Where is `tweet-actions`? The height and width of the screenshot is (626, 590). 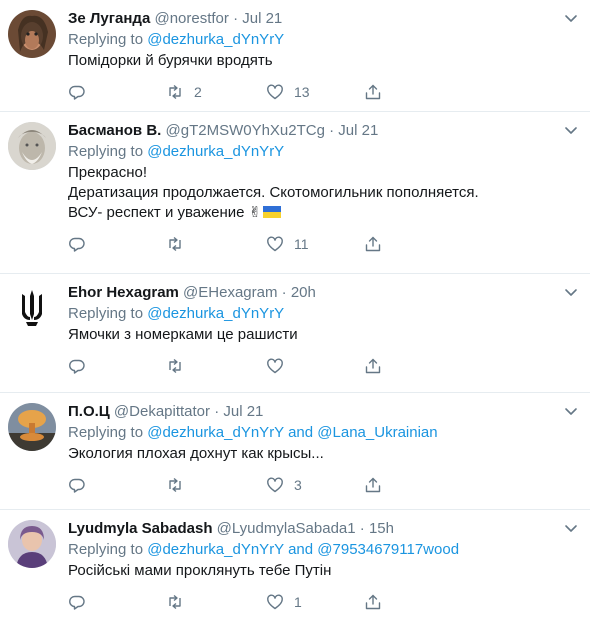 tweet-actions is located at coordinates (323, 369).